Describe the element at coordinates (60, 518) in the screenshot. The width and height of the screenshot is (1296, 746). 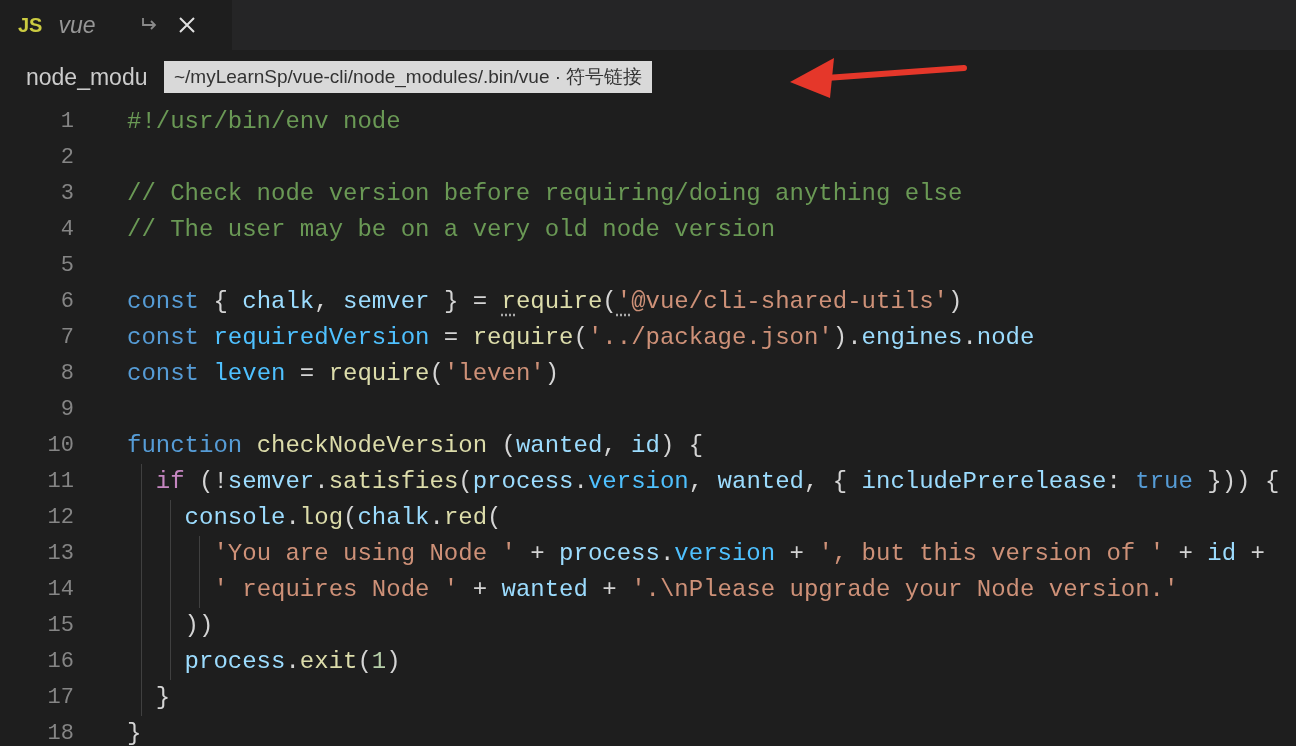
I see `line-number: 12` at that location.